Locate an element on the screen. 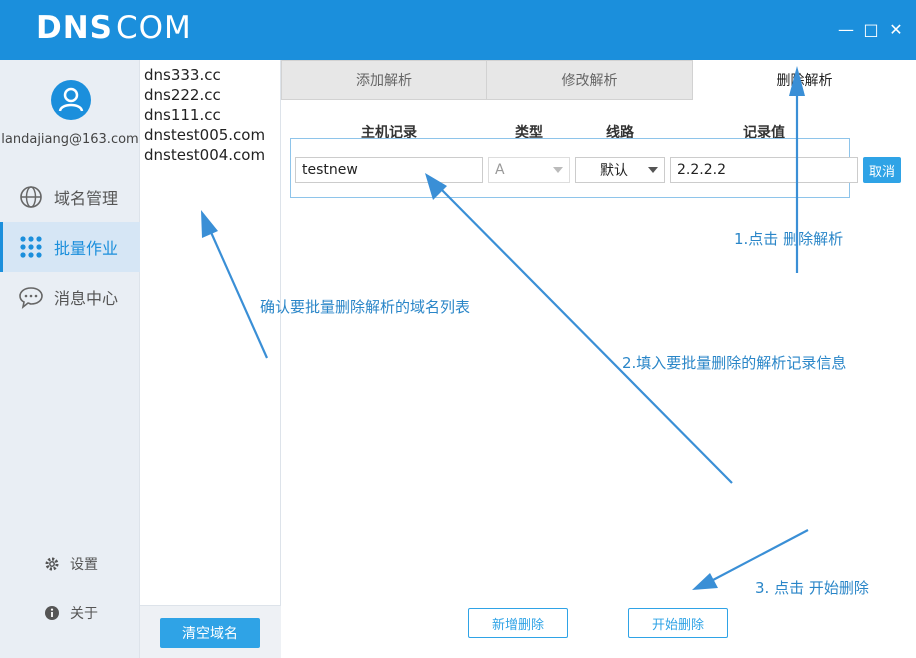 The height and width of the screenshot is (658, 916). globe-icon is located at coordinates (31, 197).